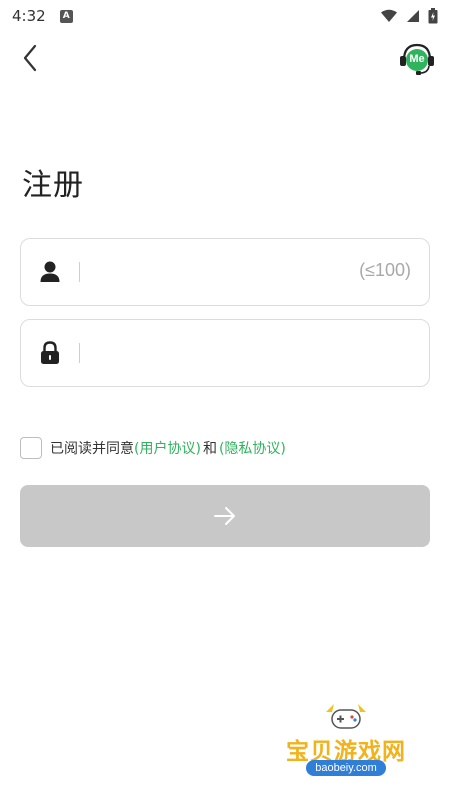 The image size is (450, 800). What do you see at coordinates (209, 449) in the screenshot?
I see `agreement-and-text: 和` at bounding box center [209, 449].